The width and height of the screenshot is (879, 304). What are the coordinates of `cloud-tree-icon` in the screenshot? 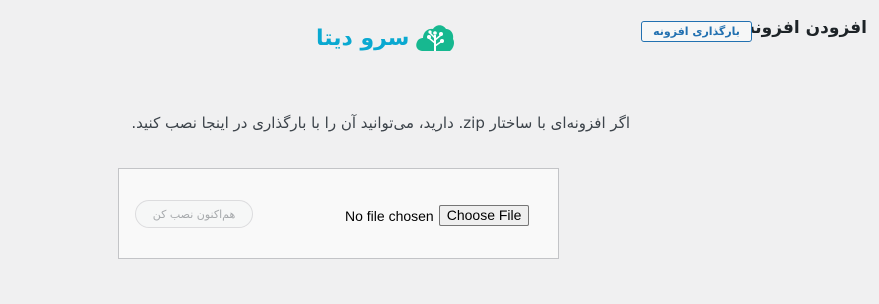 It's located at (435, 38).